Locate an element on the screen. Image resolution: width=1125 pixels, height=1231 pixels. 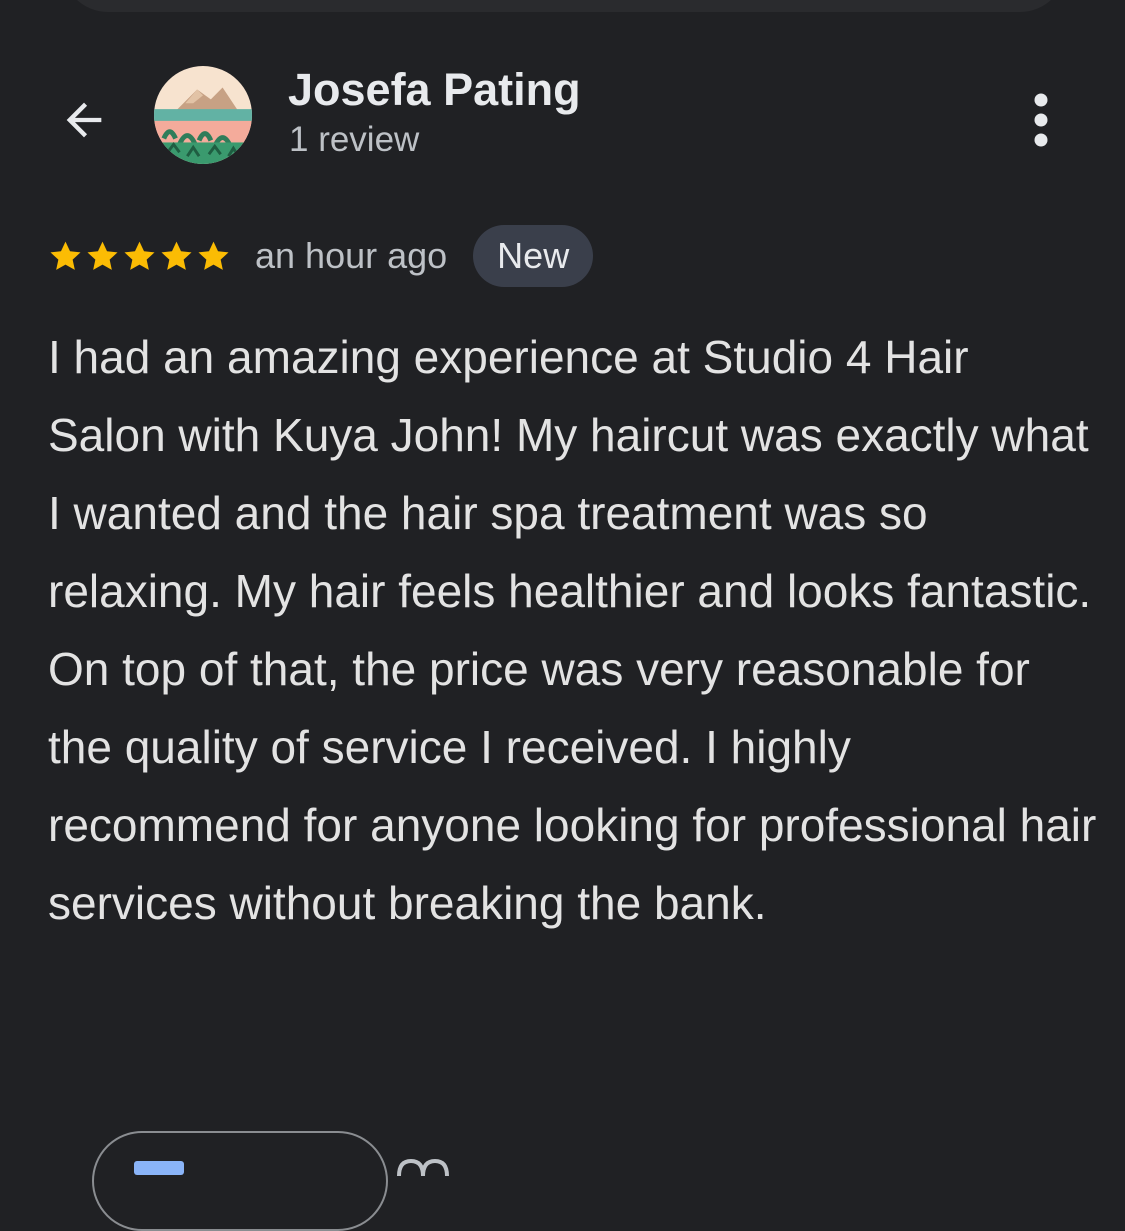
review-header: Josefa Pating 1 review is located at coordinates (562, 115).